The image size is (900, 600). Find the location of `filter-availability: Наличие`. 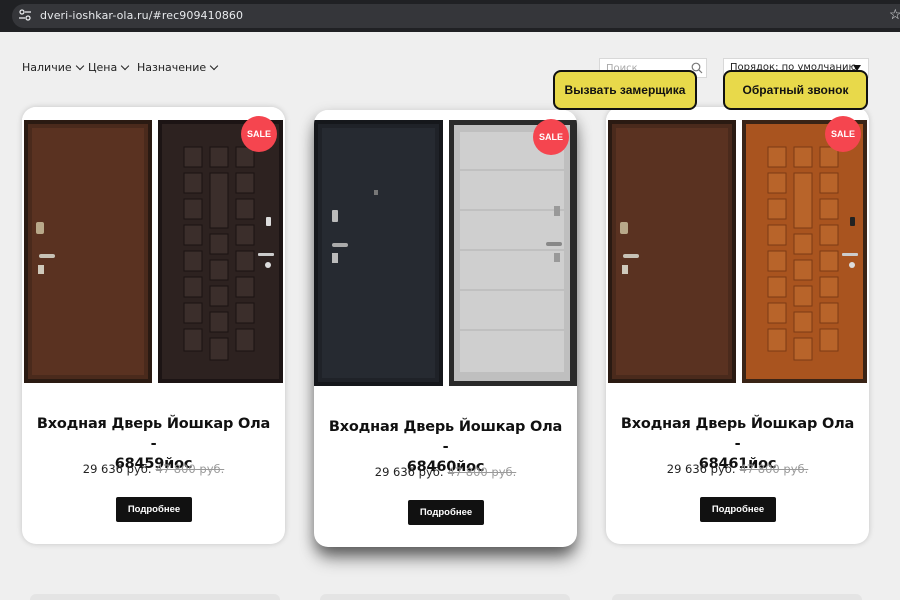

filter-availability: Наличие is located at coordinates (53, 67).